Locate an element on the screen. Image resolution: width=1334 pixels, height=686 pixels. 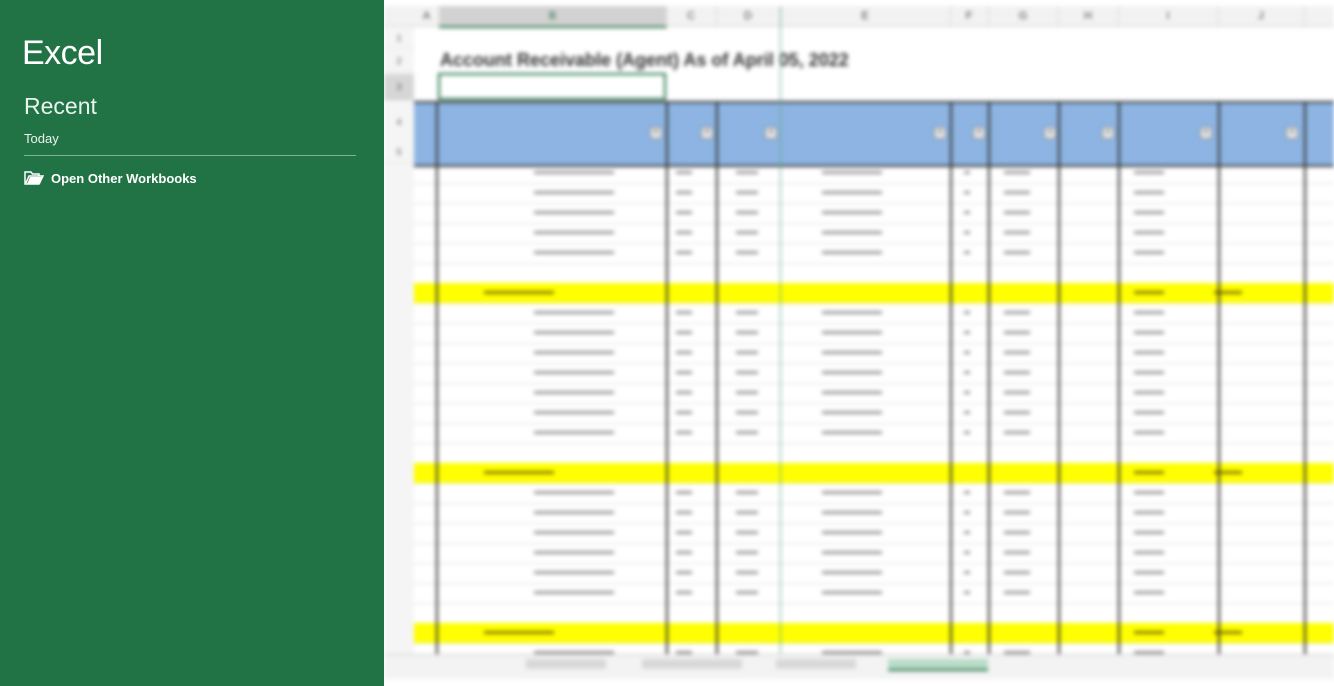
divider is located at coordinates (190, 155).